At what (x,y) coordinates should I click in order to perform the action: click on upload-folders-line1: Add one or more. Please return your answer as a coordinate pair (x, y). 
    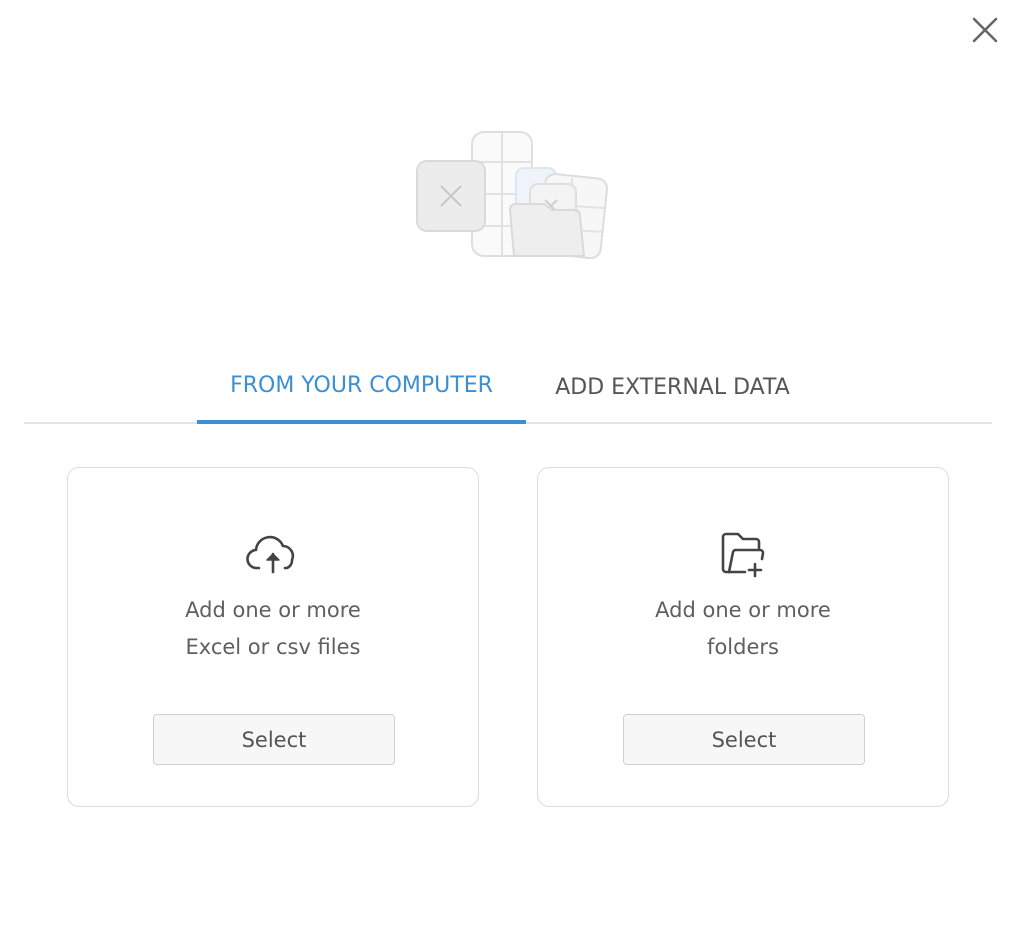
    Looking at the image, I should click on (743, 610).